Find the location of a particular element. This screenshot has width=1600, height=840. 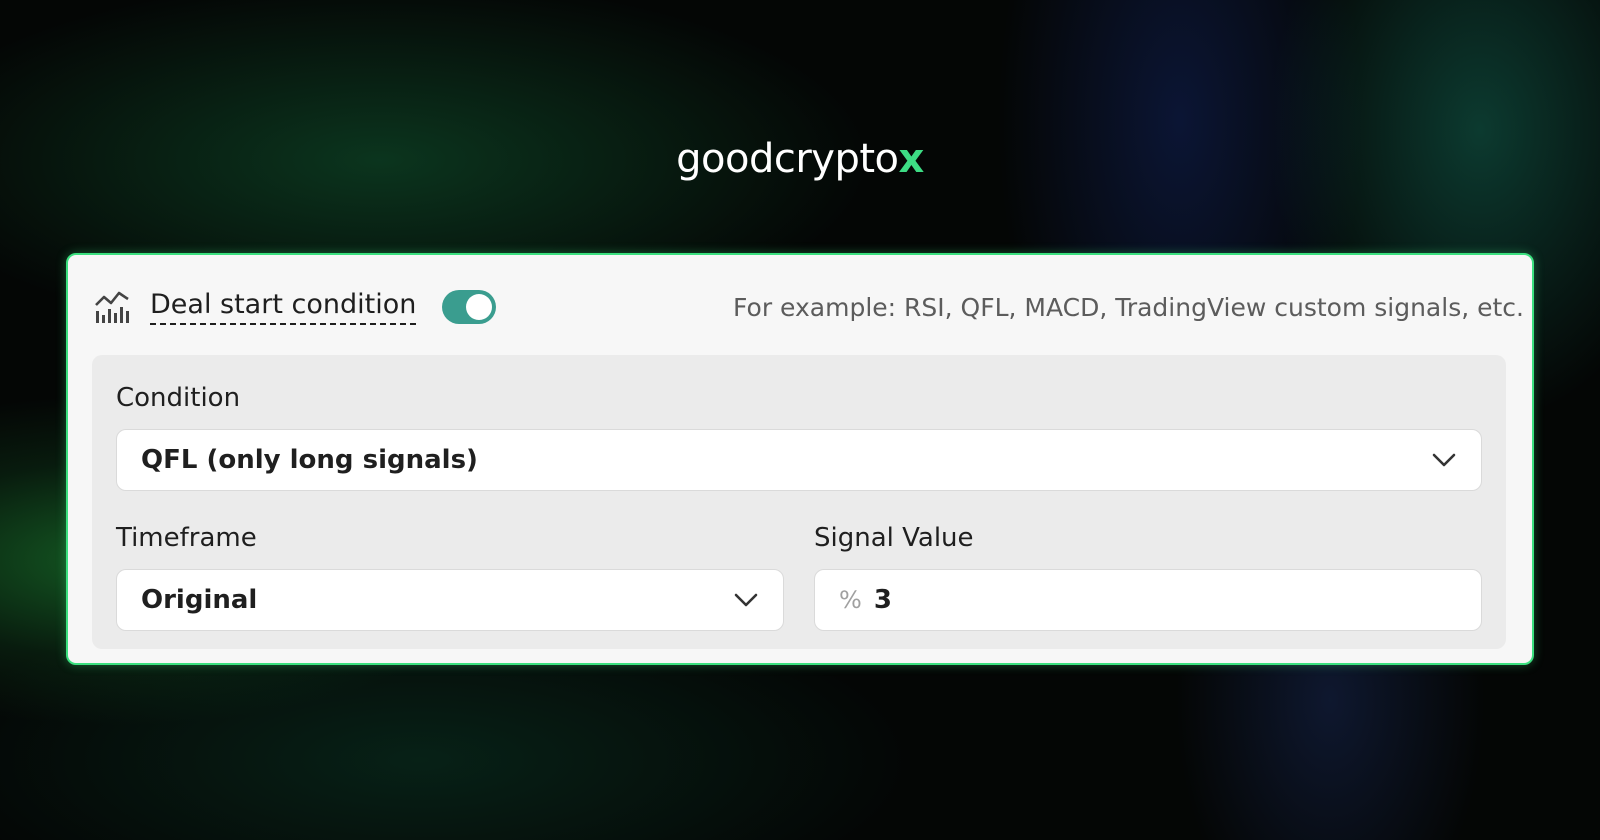

goodcrypto-logo: goodcryptox is located at coordinates (800, 159).